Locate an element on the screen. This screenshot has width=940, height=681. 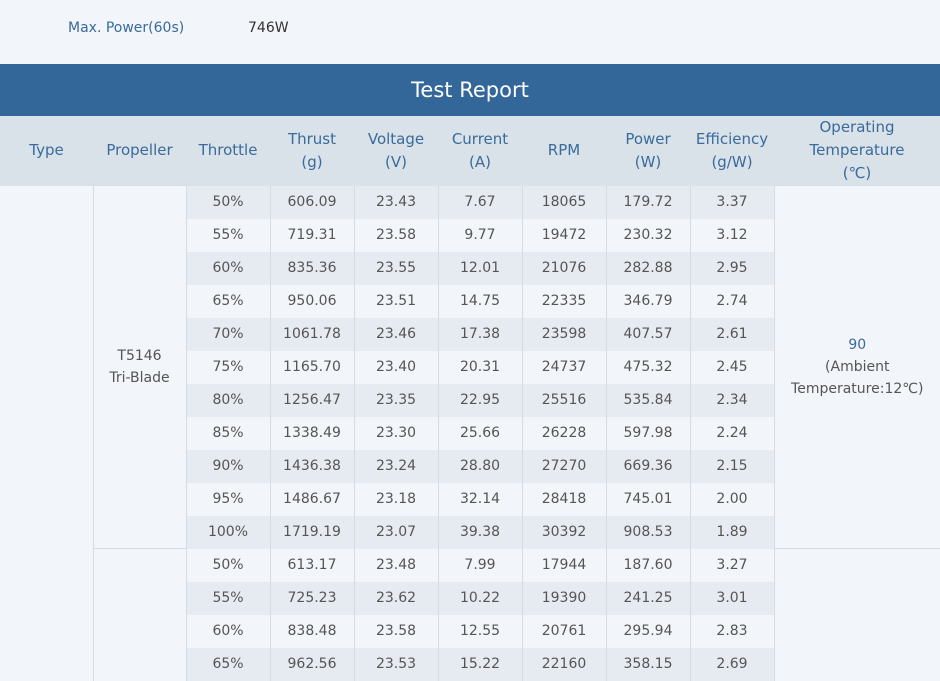
cell-power: 358.15 is located at coordinates (648, 664).